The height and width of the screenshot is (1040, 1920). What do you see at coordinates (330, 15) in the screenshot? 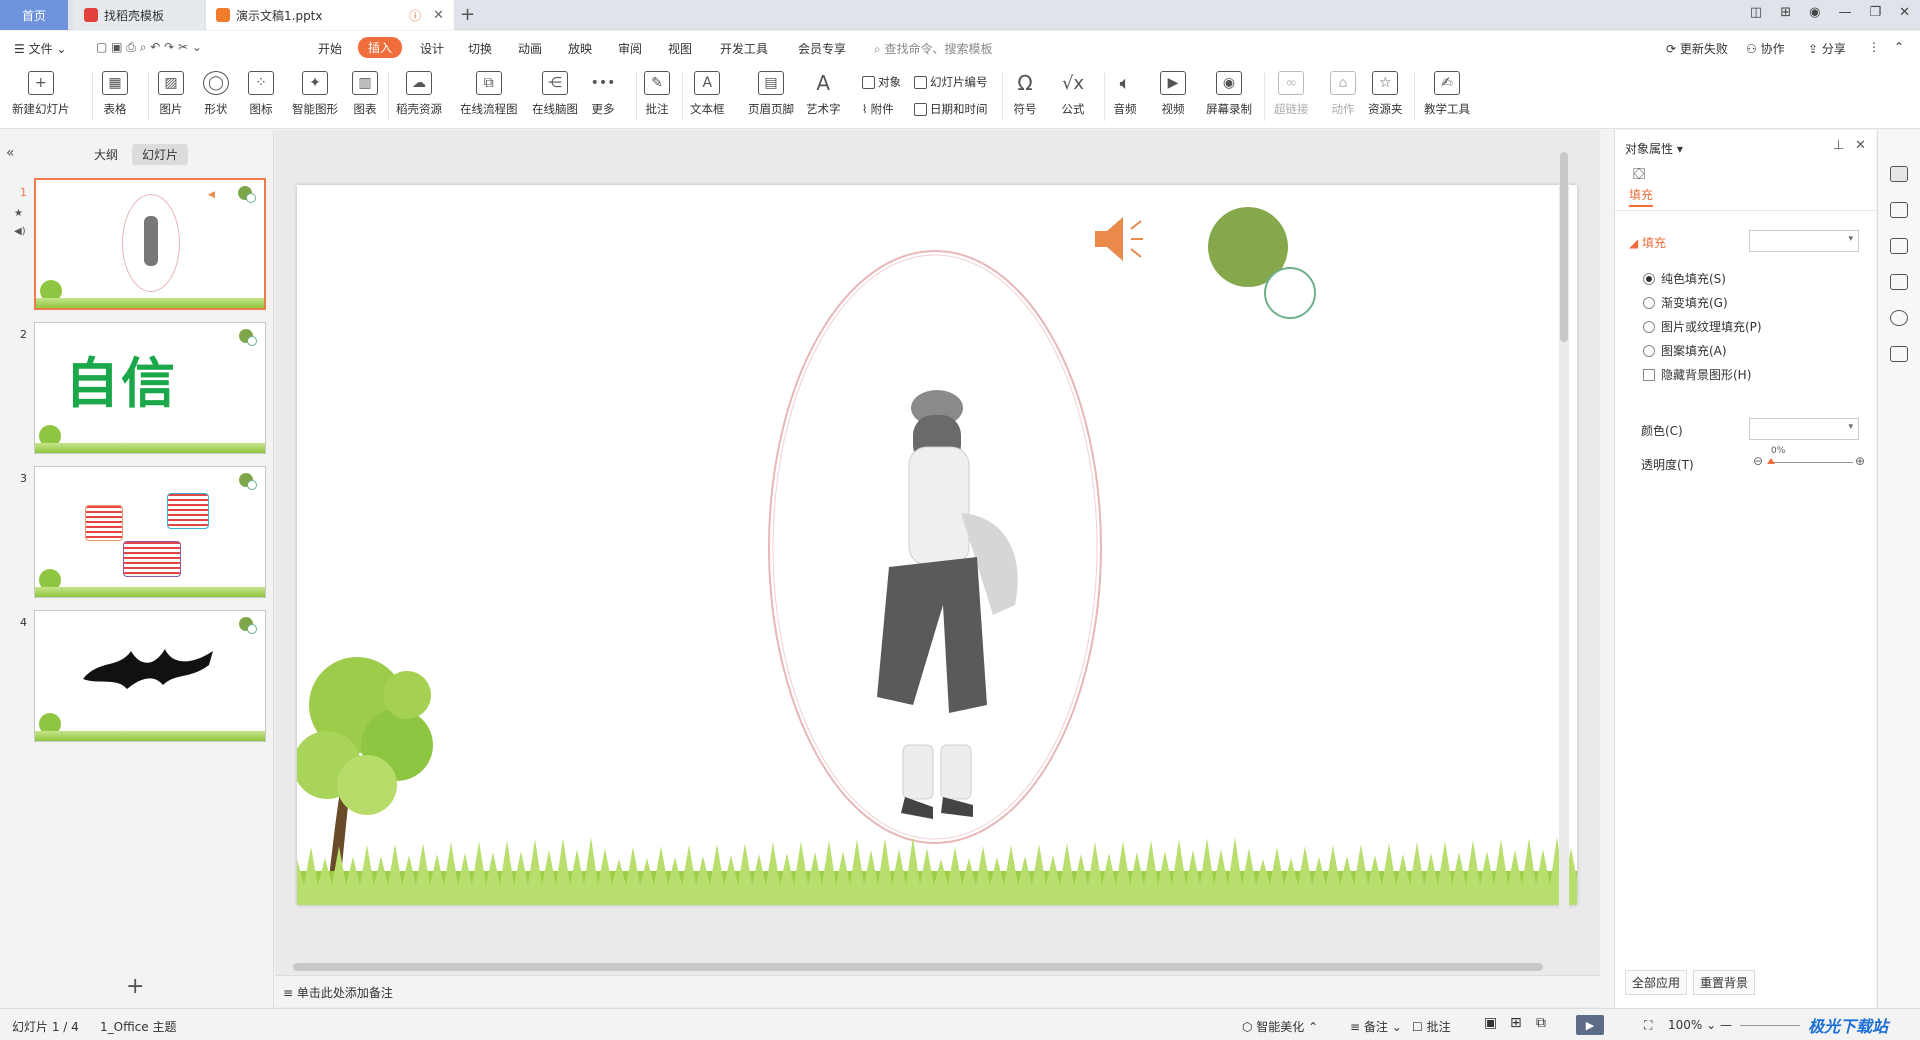
I see `tab-document: 演示文稿1.pptx ⓘ ✕` at bounding box center [330, 15].